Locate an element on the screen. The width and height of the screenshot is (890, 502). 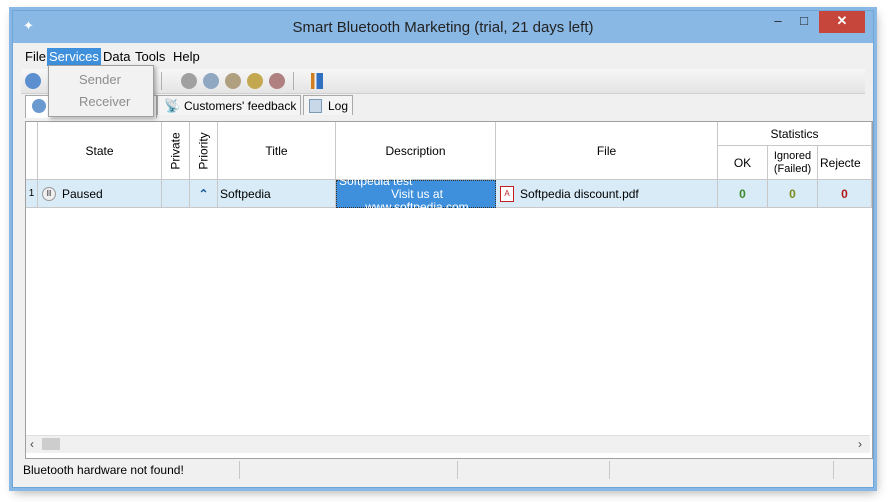
tab-log: Log is located at coordinates (328, 105).